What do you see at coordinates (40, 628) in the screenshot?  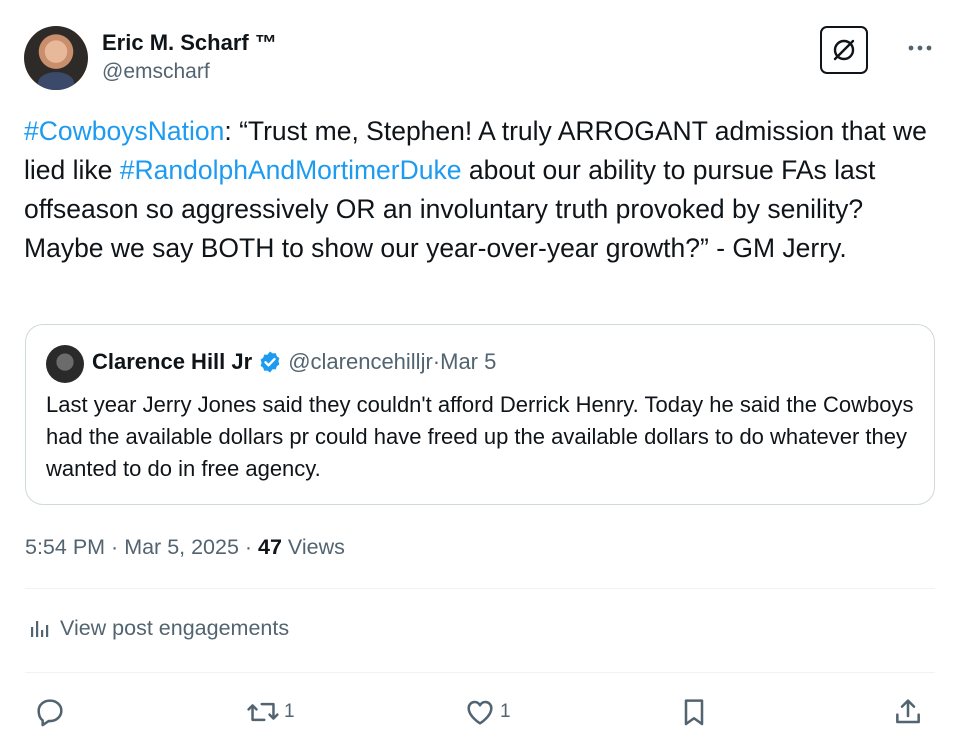 I see `analytics-icon` at bounding box center [40, 628].